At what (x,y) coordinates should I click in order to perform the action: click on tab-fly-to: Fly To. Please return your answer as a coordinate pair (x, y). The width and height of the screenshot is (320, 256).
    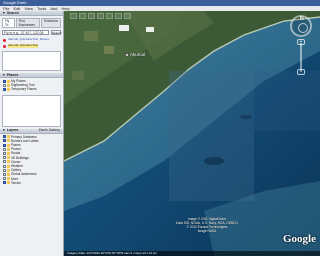
    Looking at the image, I should click on (8, 23).